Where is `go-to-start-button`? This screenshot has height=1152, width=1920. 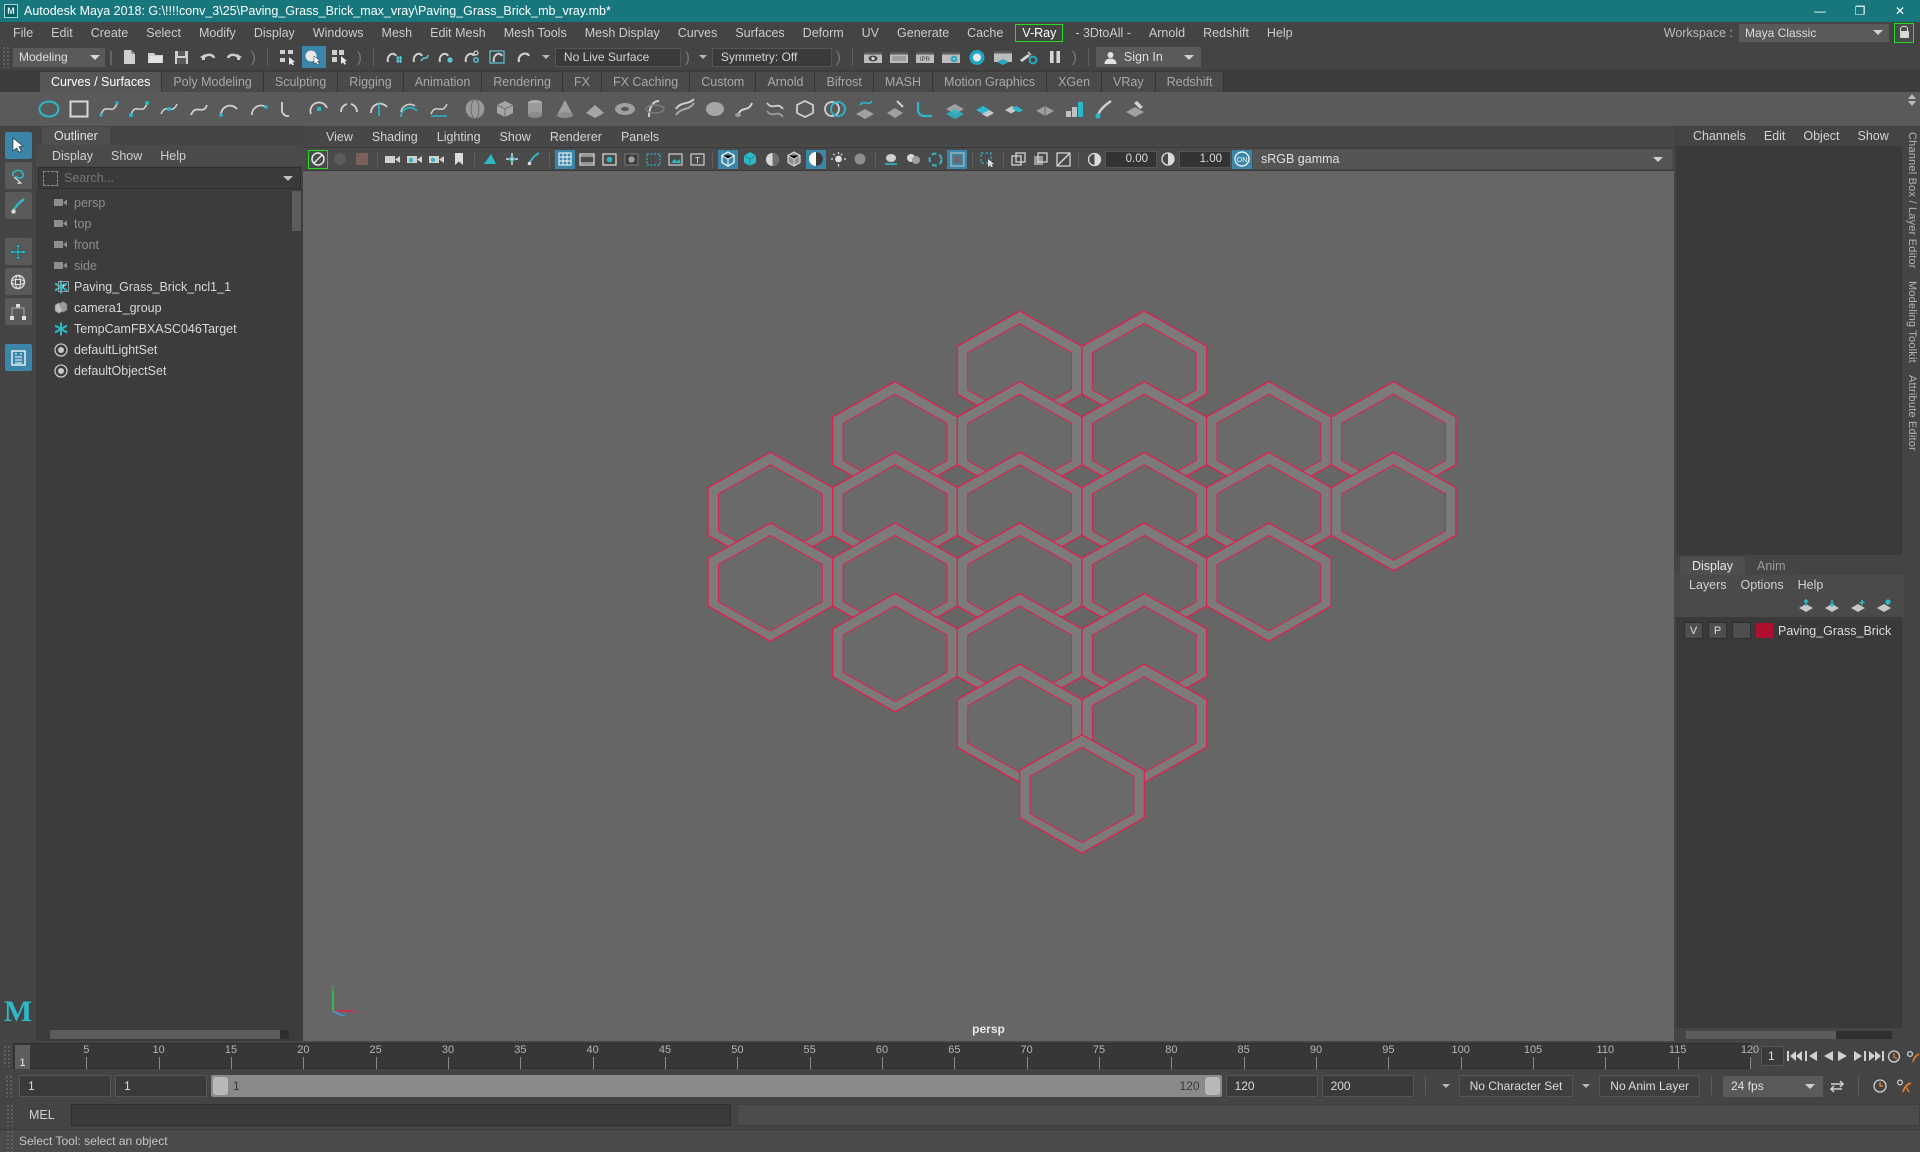 go-to-start-button is located at coordinates (1794, 1056).